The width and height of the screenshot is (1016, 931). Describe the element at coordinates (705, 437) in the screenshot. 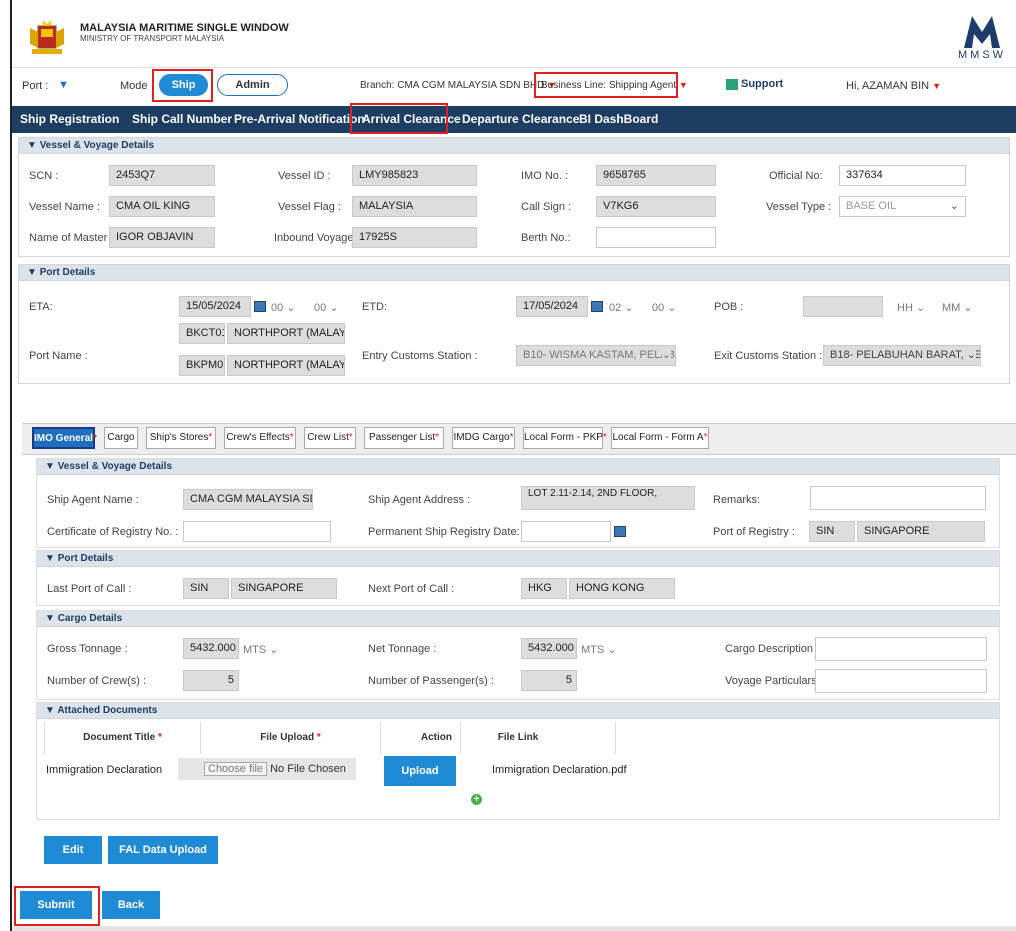

I see `required-mark: *` at that location.